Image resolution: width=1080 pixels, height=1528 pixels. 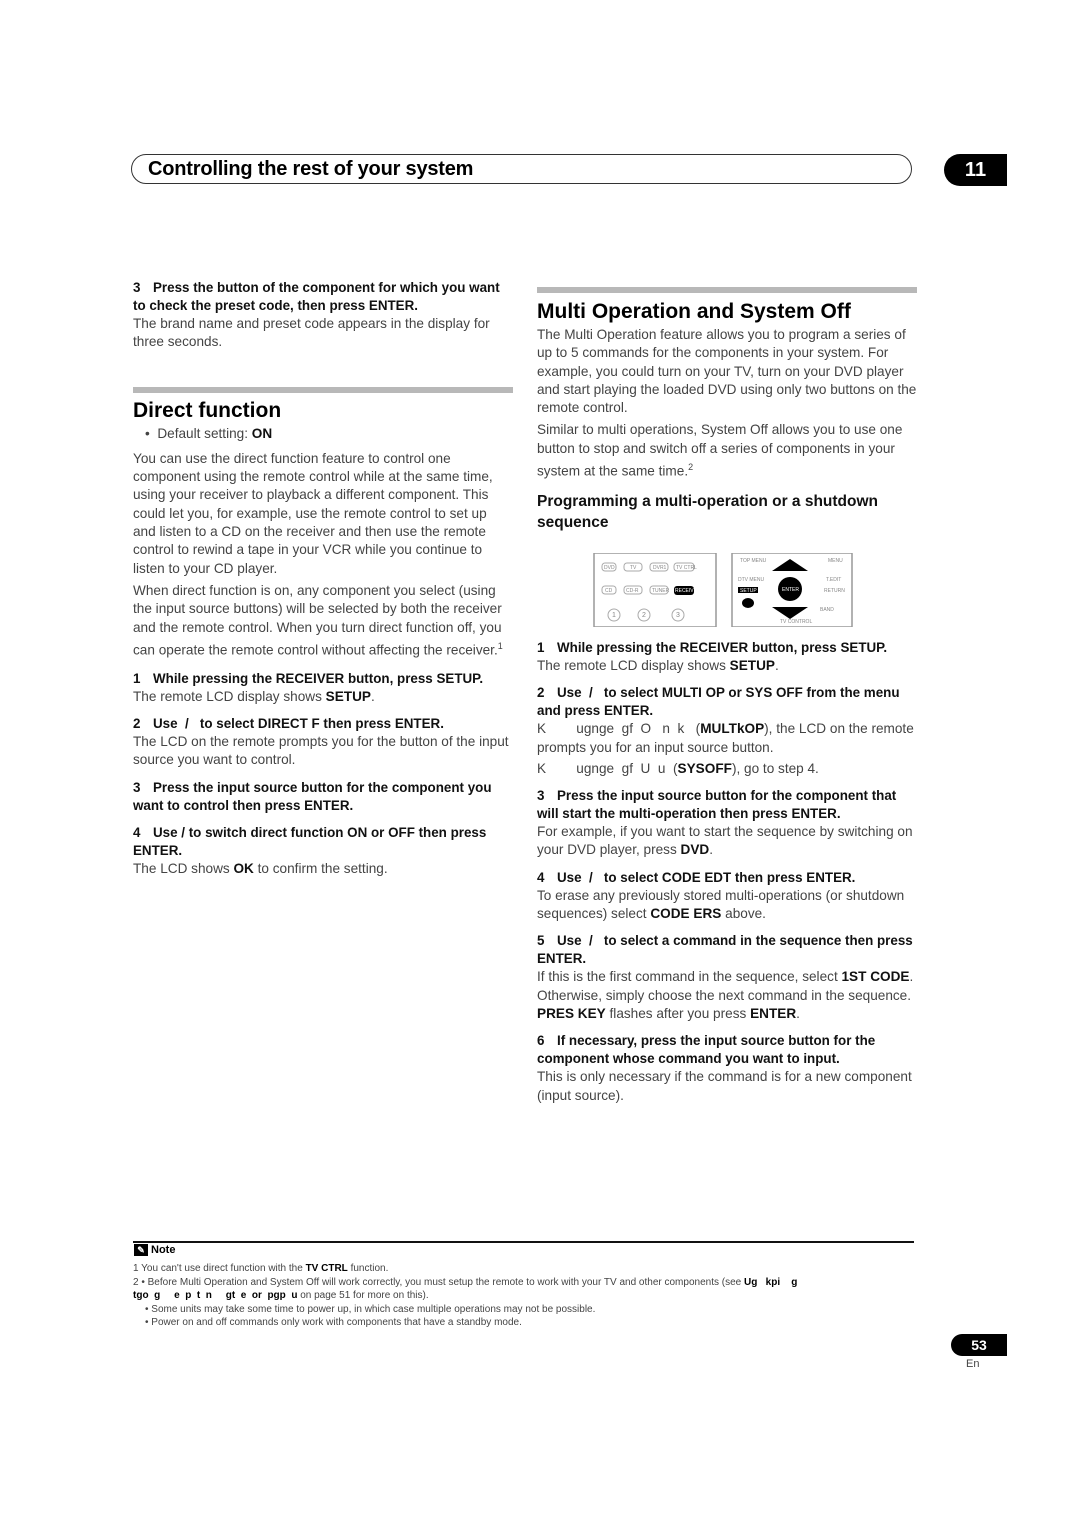 I want to click on svg-text: 3, so click(x=678, y=615).